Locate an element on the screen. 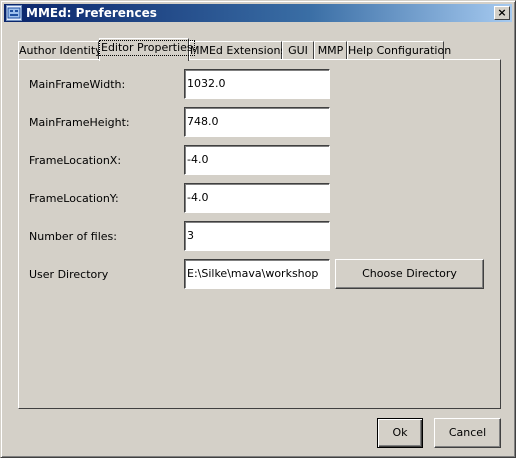 Image resolution: width=516 pixels, height=458 pixels. tab-gui: GUI is located at coordinates (298, 51).